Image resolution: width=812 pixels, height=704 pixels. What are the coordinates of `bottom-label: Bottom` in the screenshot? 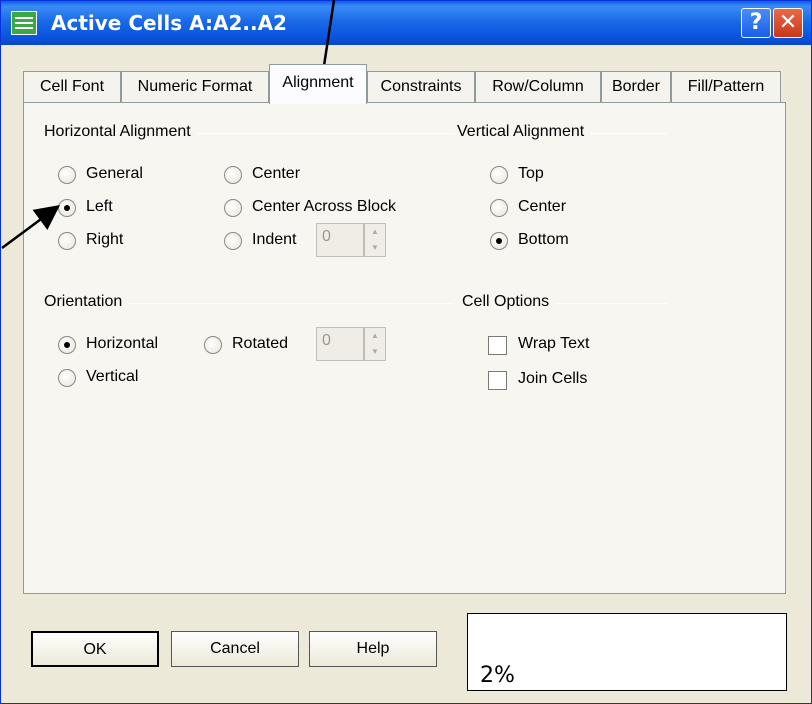 It's located at (543, 239).